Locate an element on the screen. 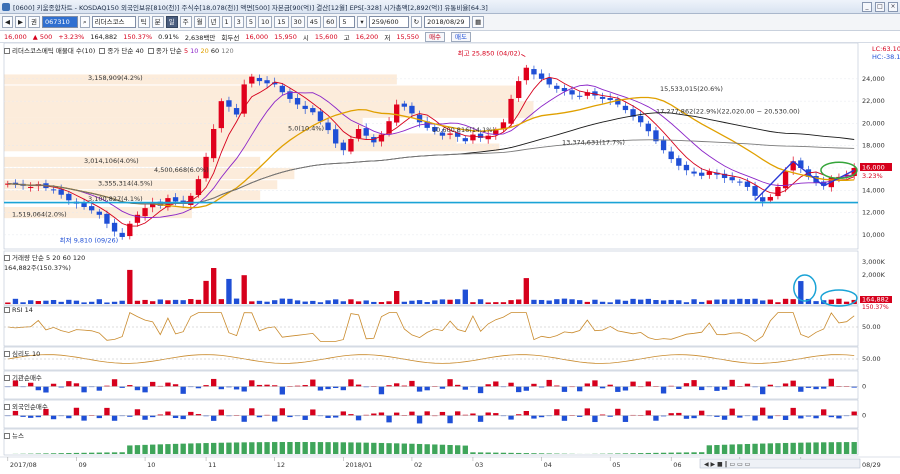  period-week-button: 주 is located at coordinates (185, 22).